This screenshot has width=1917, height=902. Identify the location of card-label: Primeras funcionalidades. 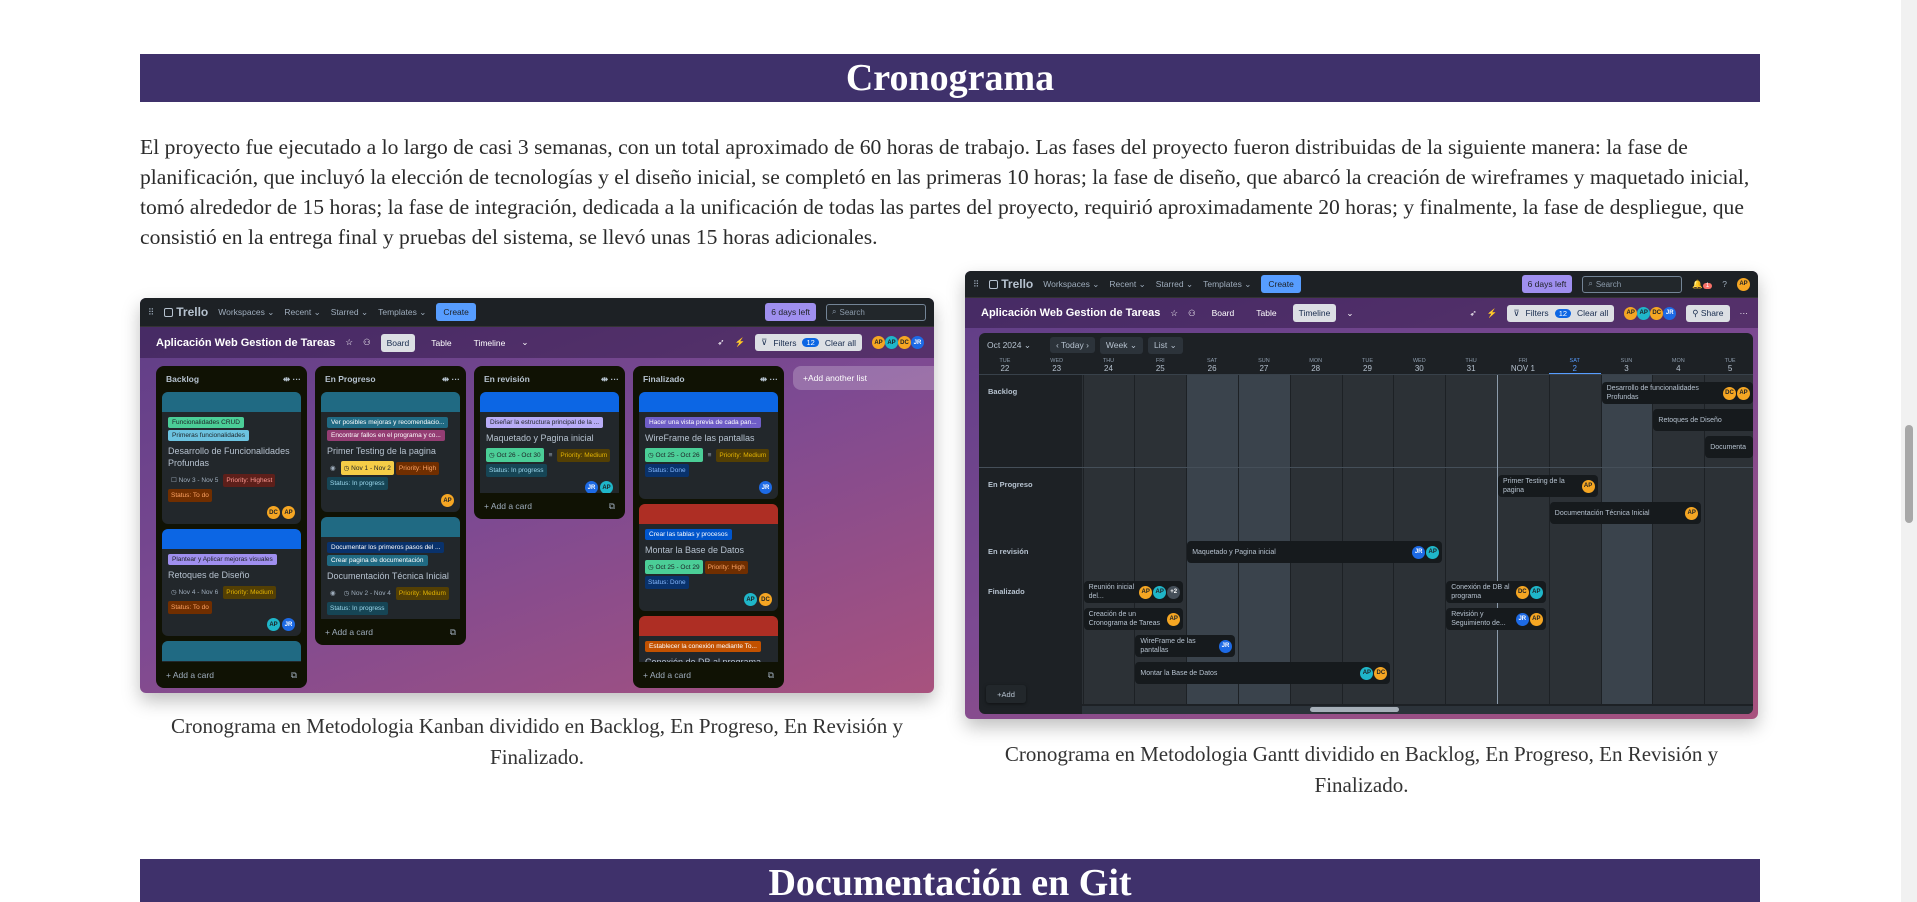
(208, 435).